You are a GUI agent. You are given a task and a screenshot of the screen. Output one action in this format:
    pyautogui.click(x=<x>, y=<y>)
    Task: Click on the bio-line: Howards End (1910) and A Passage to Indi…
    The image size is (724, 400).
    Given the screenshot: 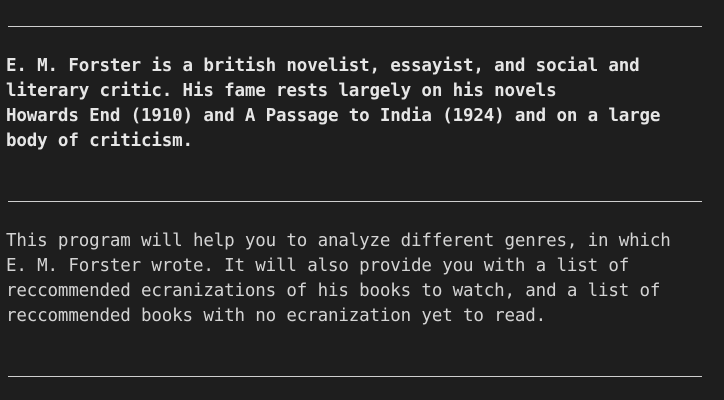 What is the action you would take?
    pyautogui.click(x=333, y=116)
    